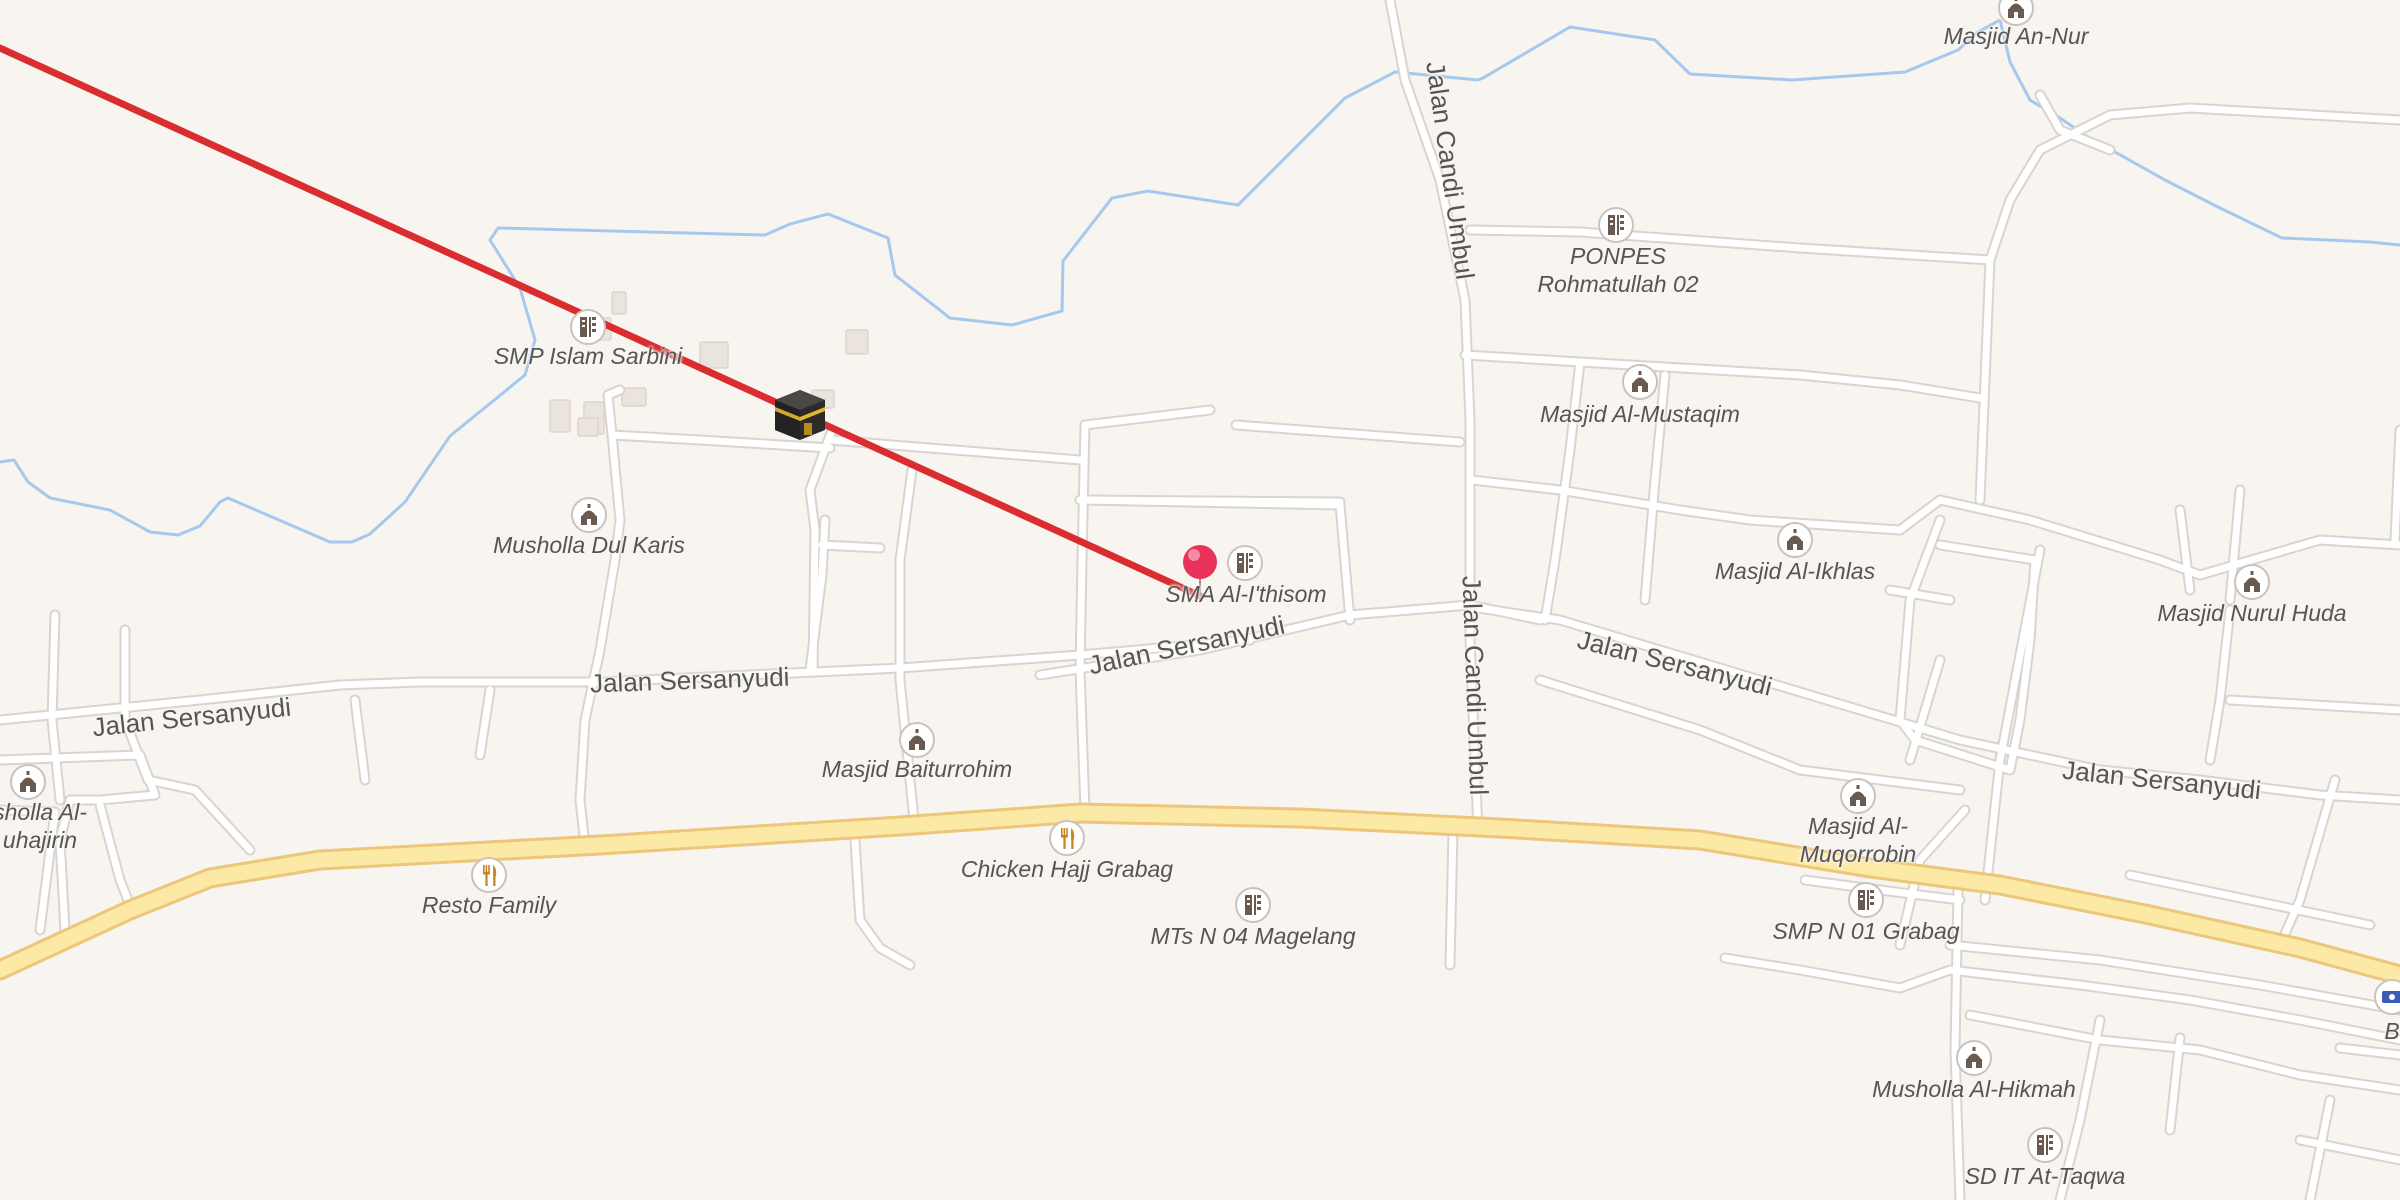 The height and width of the screenshot is (1200, 2400). I want to click on poi-label: Masjid Al- Muqorrobin, so click(1858, 840).